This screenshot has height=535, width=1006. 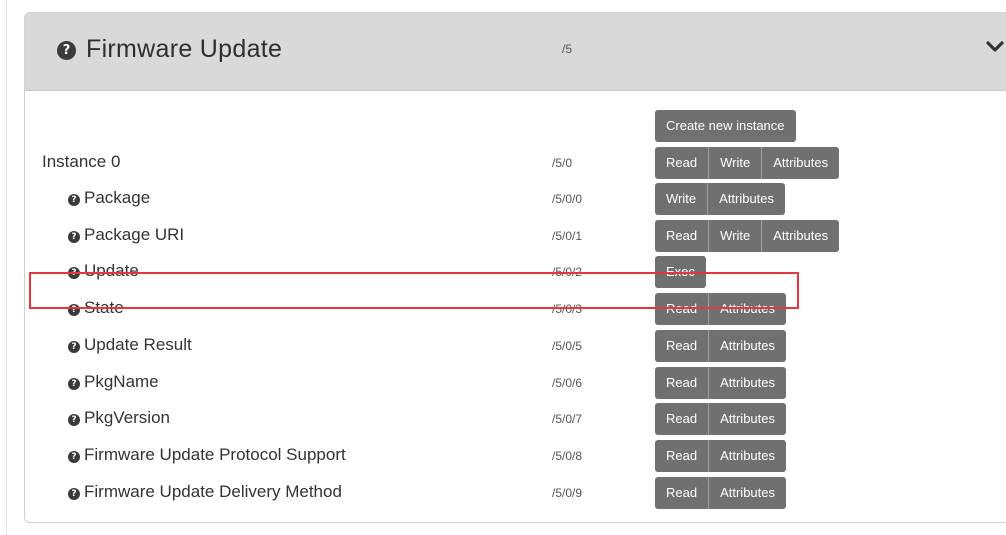 What do you see at coordinates (567, 346) in the screenshot?
I see `row-path: /5/0/5` at bounding box center [567, 346].